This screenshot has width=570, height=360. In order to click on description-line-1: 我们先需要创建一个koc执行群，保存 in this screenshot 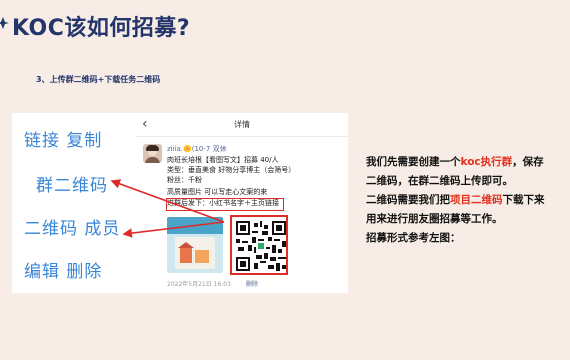, I will do `click(468, 162)`.